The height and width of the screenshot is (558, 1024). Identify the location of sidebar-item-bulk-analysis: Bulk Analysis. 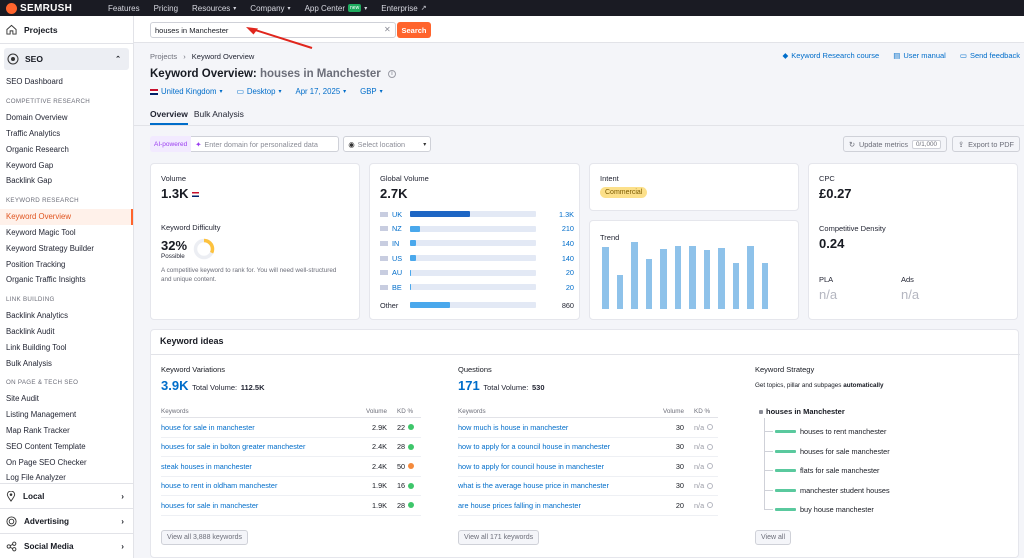
(66, 363).